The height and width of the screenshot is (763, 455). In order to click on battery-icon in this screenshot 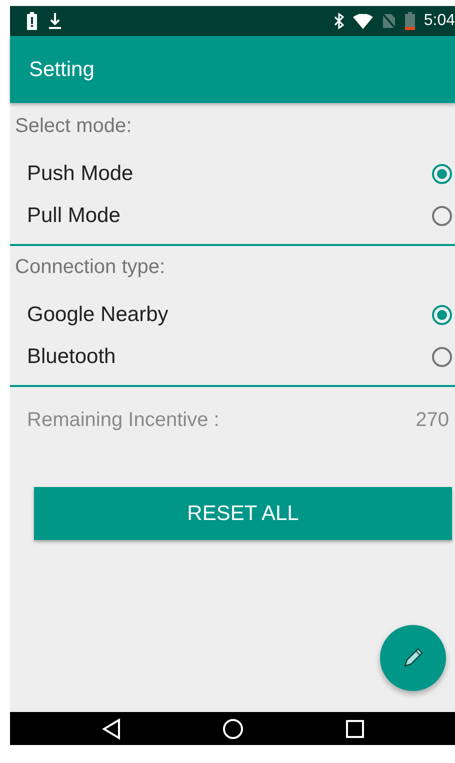, I will do `click(409, 21)`.